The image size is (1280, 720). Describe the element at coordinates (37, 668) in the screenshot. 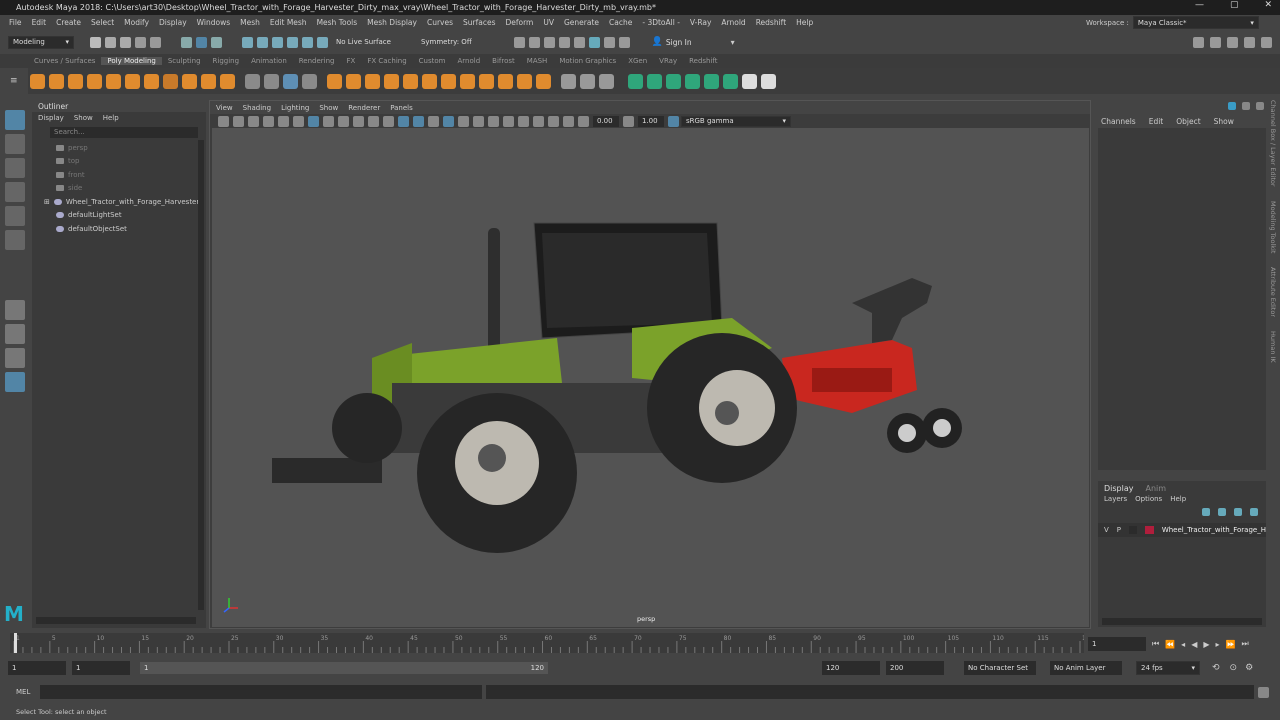

I see `start-time-field: 1` at that location.